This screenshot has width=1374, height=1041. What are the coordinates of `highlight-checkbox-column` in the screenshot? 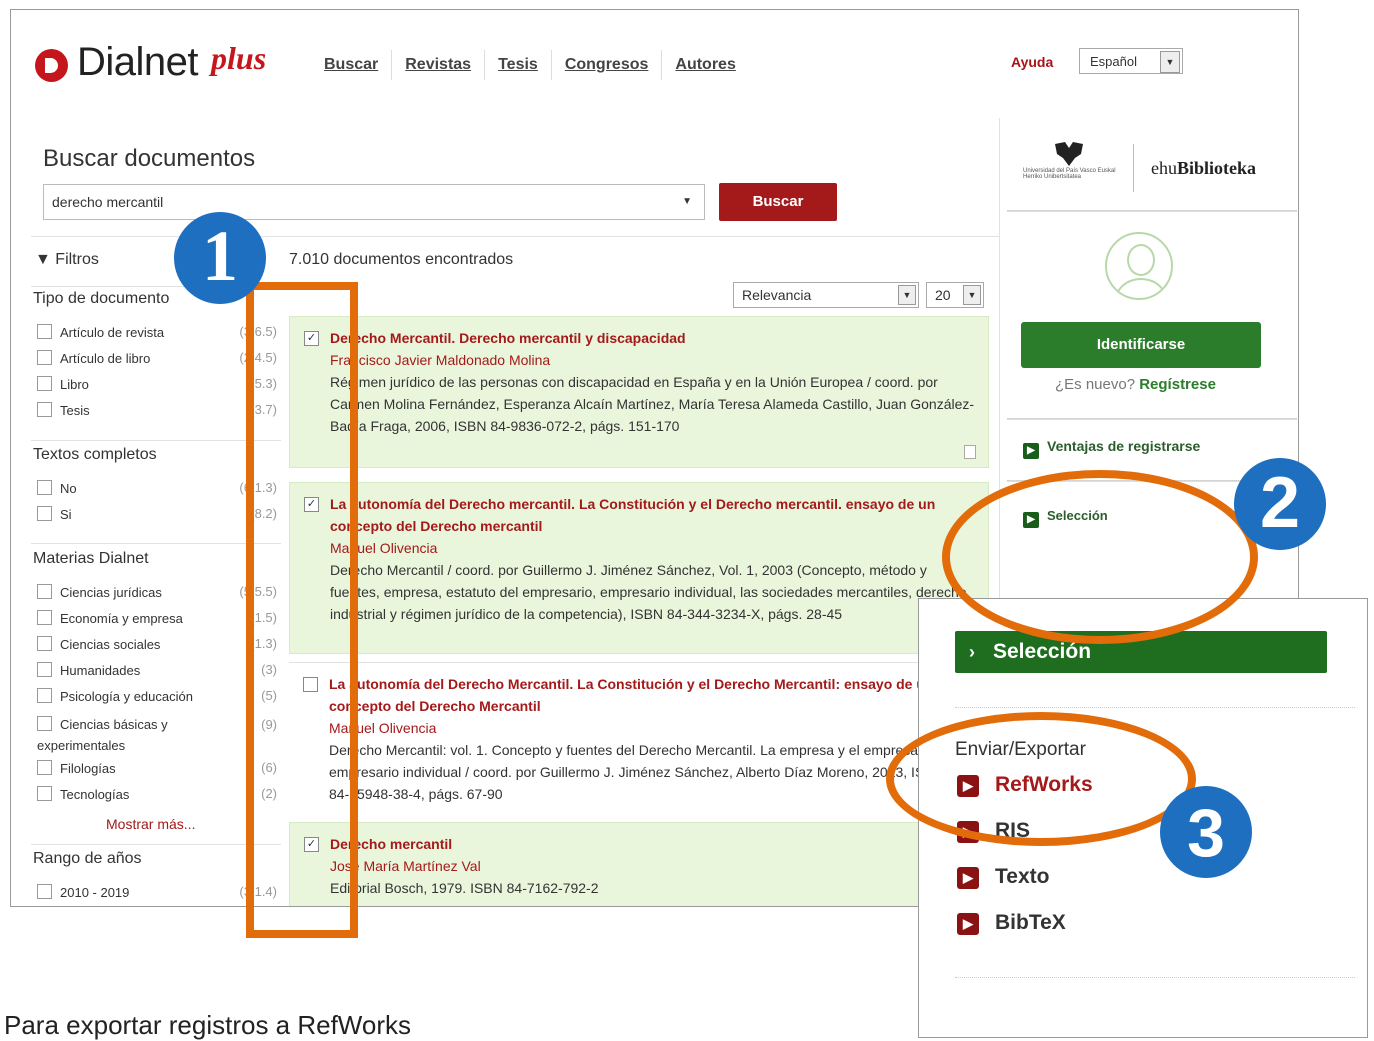 It's located at (302, 610).